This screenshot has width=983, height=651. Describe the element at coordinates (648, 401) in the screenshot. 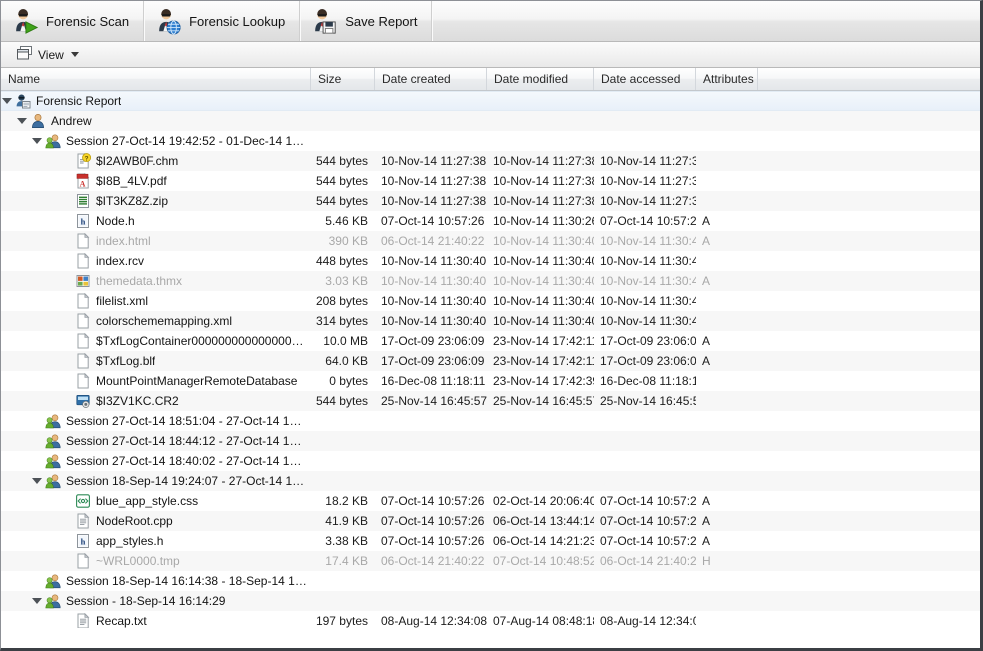

I see `cell-date-accessed: 25-Nov-14 16:45:57` at that location.